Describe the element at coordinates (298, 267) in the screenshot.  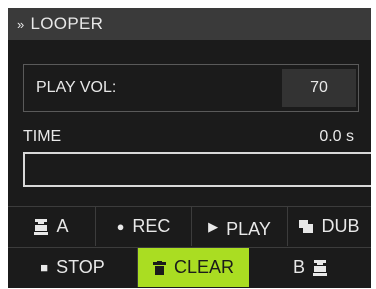
I see `marker-b-label: B` at that location.